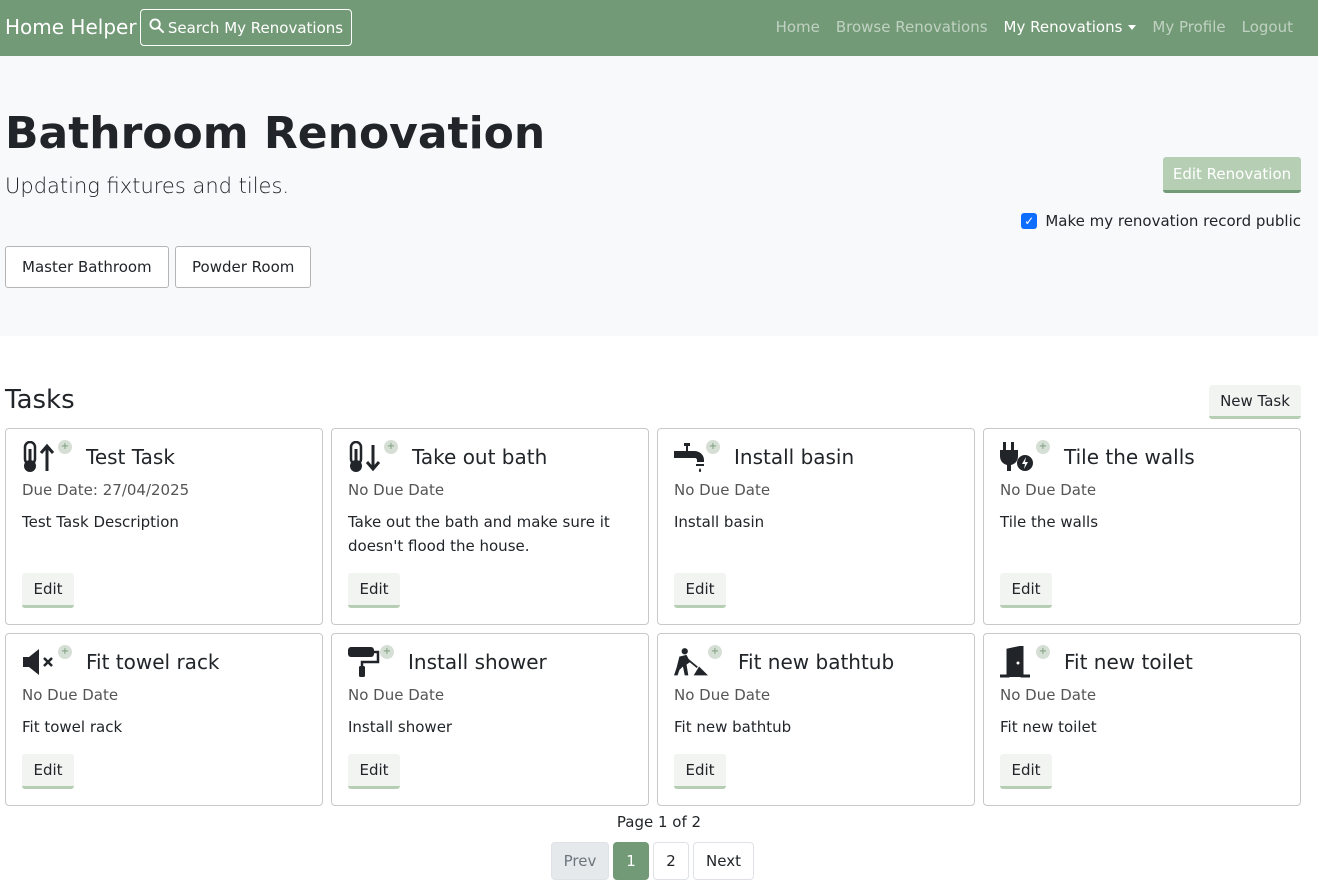  I want to click on task-title: Take out bath, so click(480, 457).